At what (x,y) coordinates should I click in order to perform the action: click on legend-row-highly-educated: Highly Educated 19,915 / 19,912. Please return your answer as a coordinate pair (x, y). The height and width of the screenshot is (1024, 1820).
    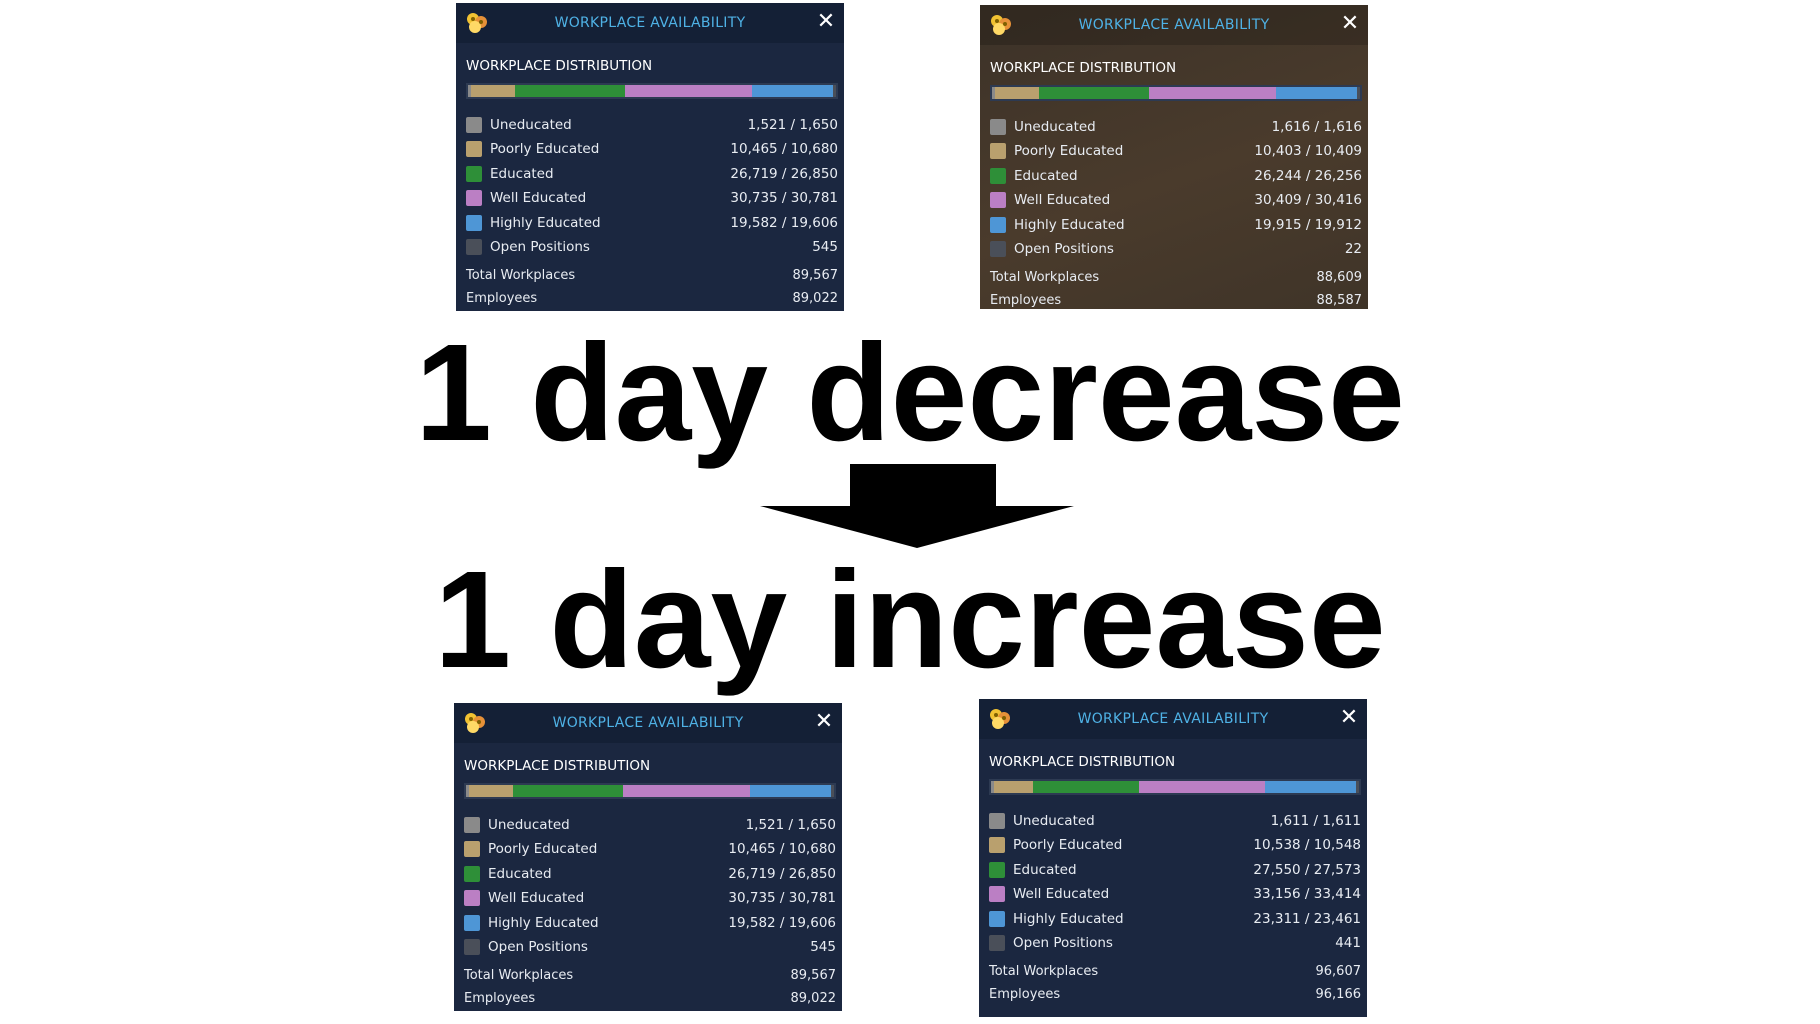
    Looking at the image, I should click on (1176, 225).